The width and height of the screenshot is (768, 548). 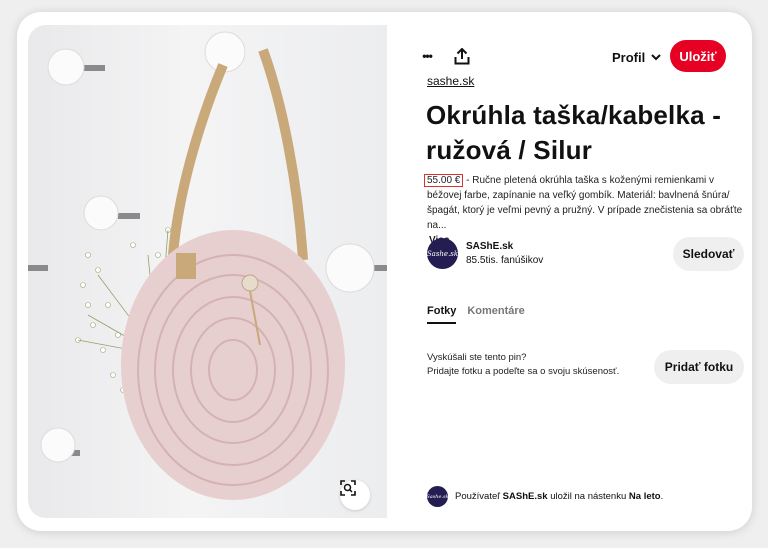 I want to click on pin-title: Okrúhla taška/kabelka - ružová / Silur, so click(x=574, y=132).